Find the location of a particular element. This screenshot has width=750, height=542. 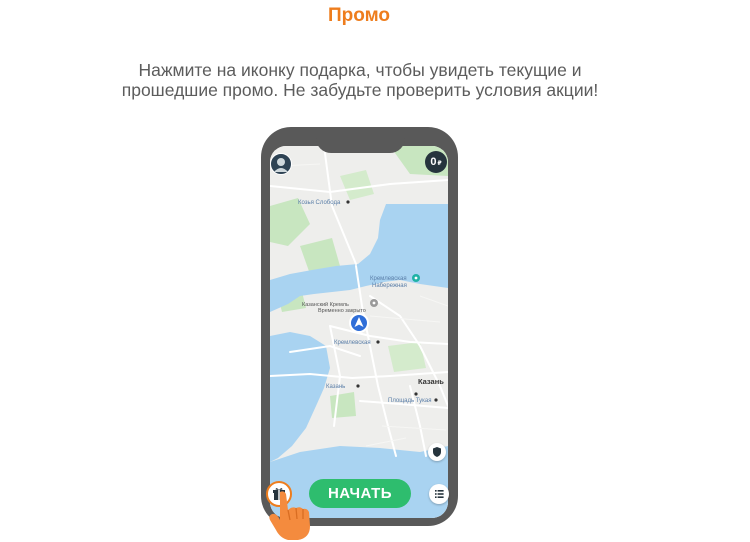

balance-value: 0 is located at coordinates (433, 162).